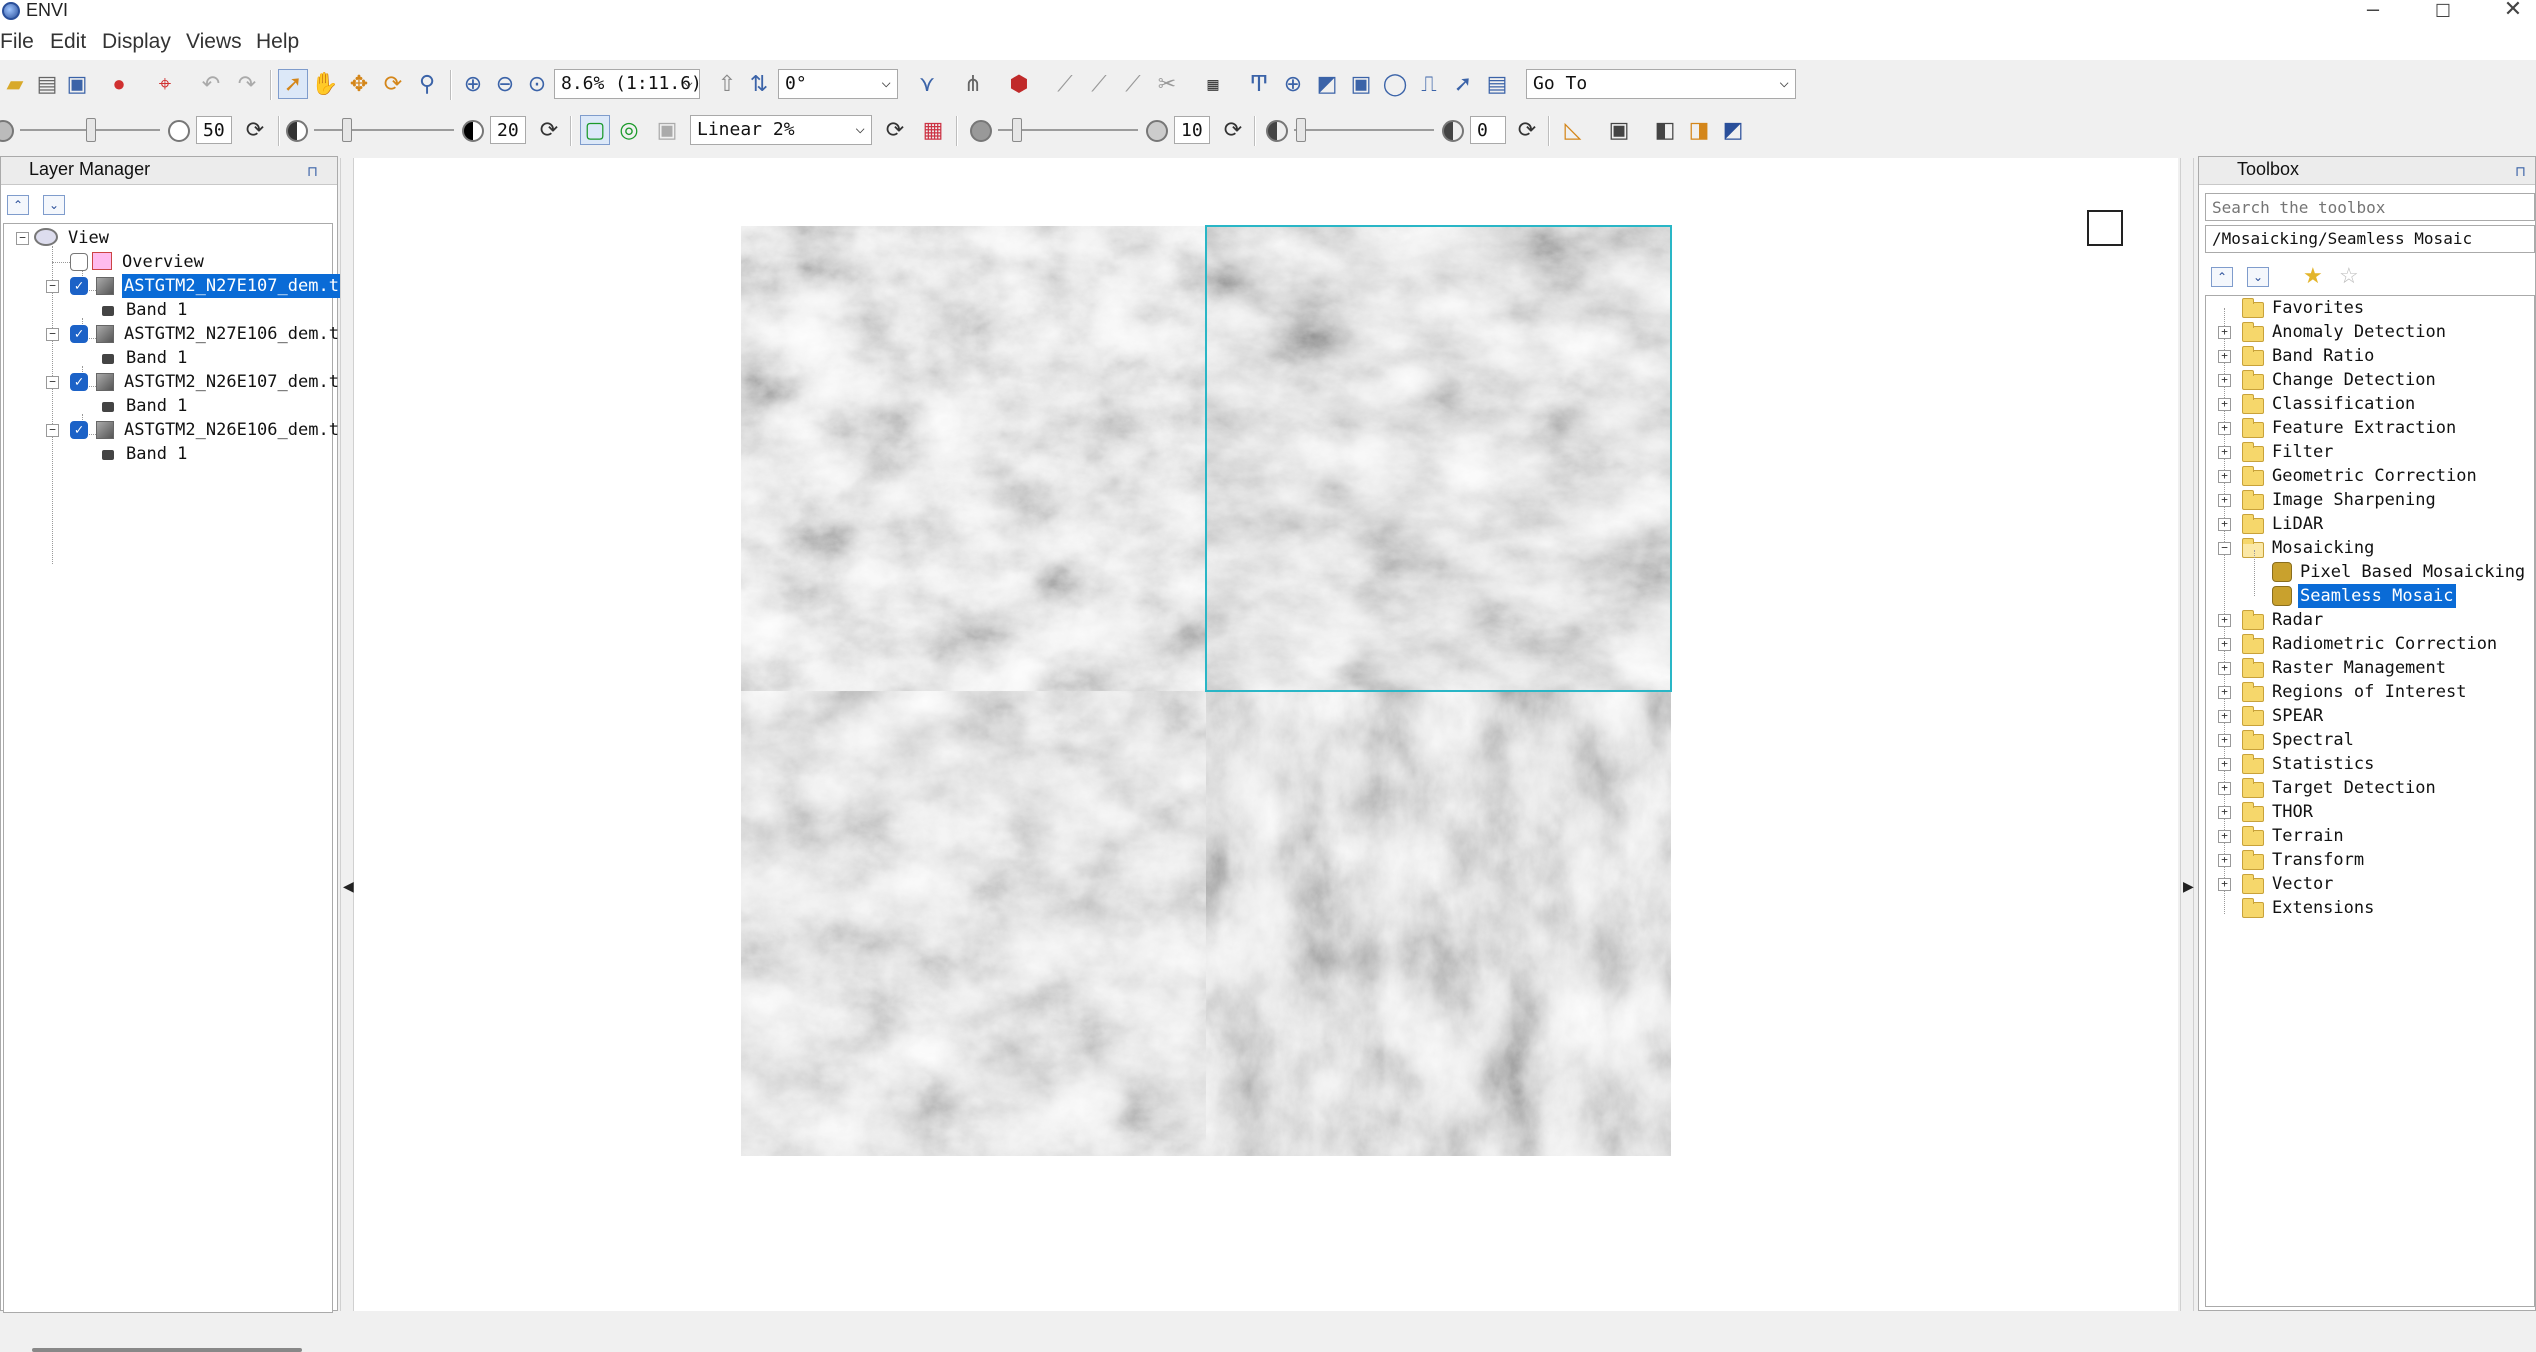 The width and height of the screenshot is (2536, 1352). Describe the element at coordinates (2371, 500) in the screenshot. I see `toolbox-folder: + Image Sharpening` at that location.